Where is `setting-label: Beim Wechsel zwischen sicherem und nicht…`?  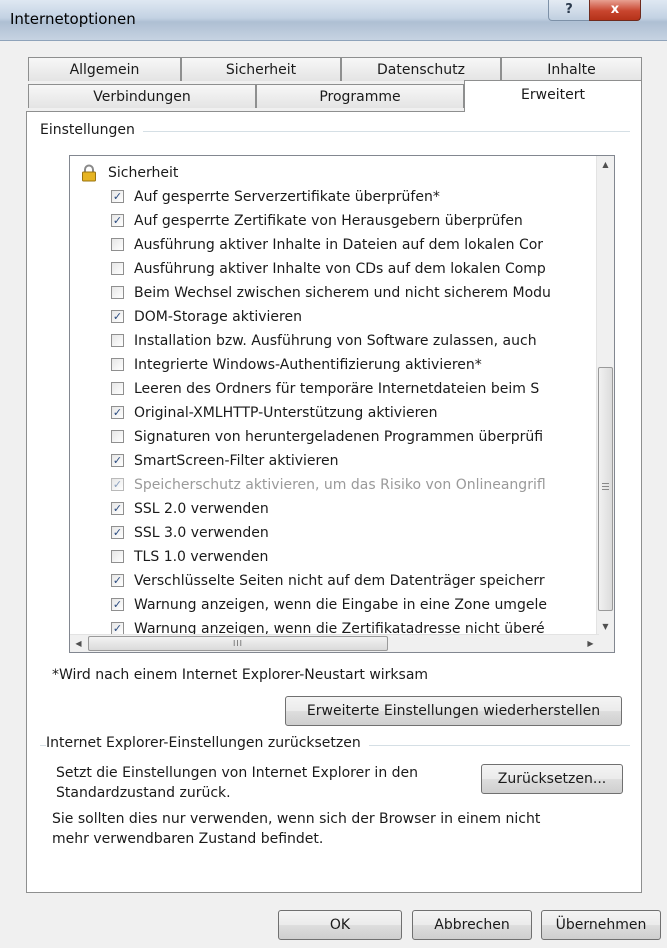
setting-label: Beim Wechsel zwischen sicherem und nicht… is located at coordinates (342, 293).